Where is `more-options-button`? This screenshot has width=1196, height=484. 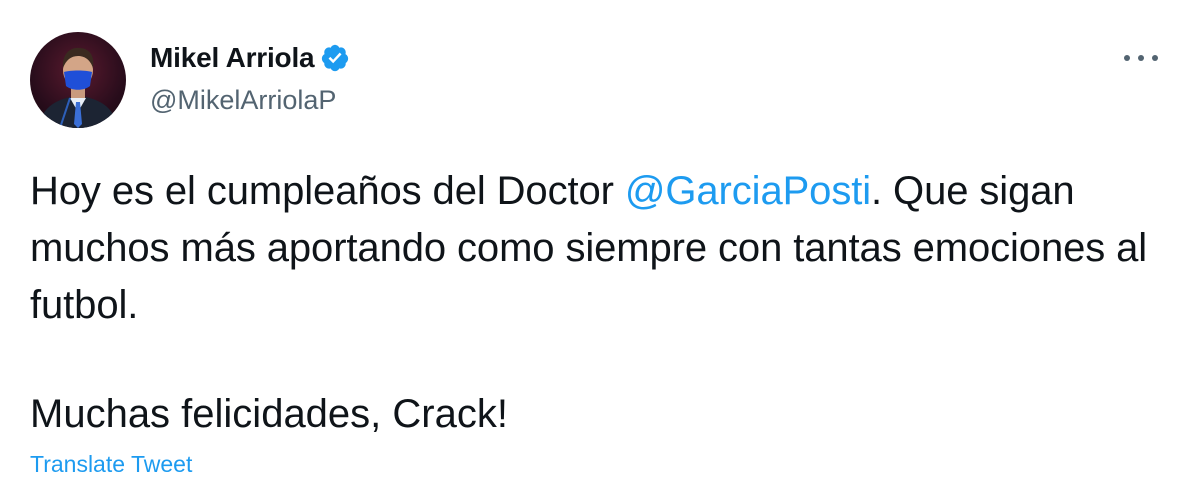
more-options-button is located at coordinates (1141, 58).